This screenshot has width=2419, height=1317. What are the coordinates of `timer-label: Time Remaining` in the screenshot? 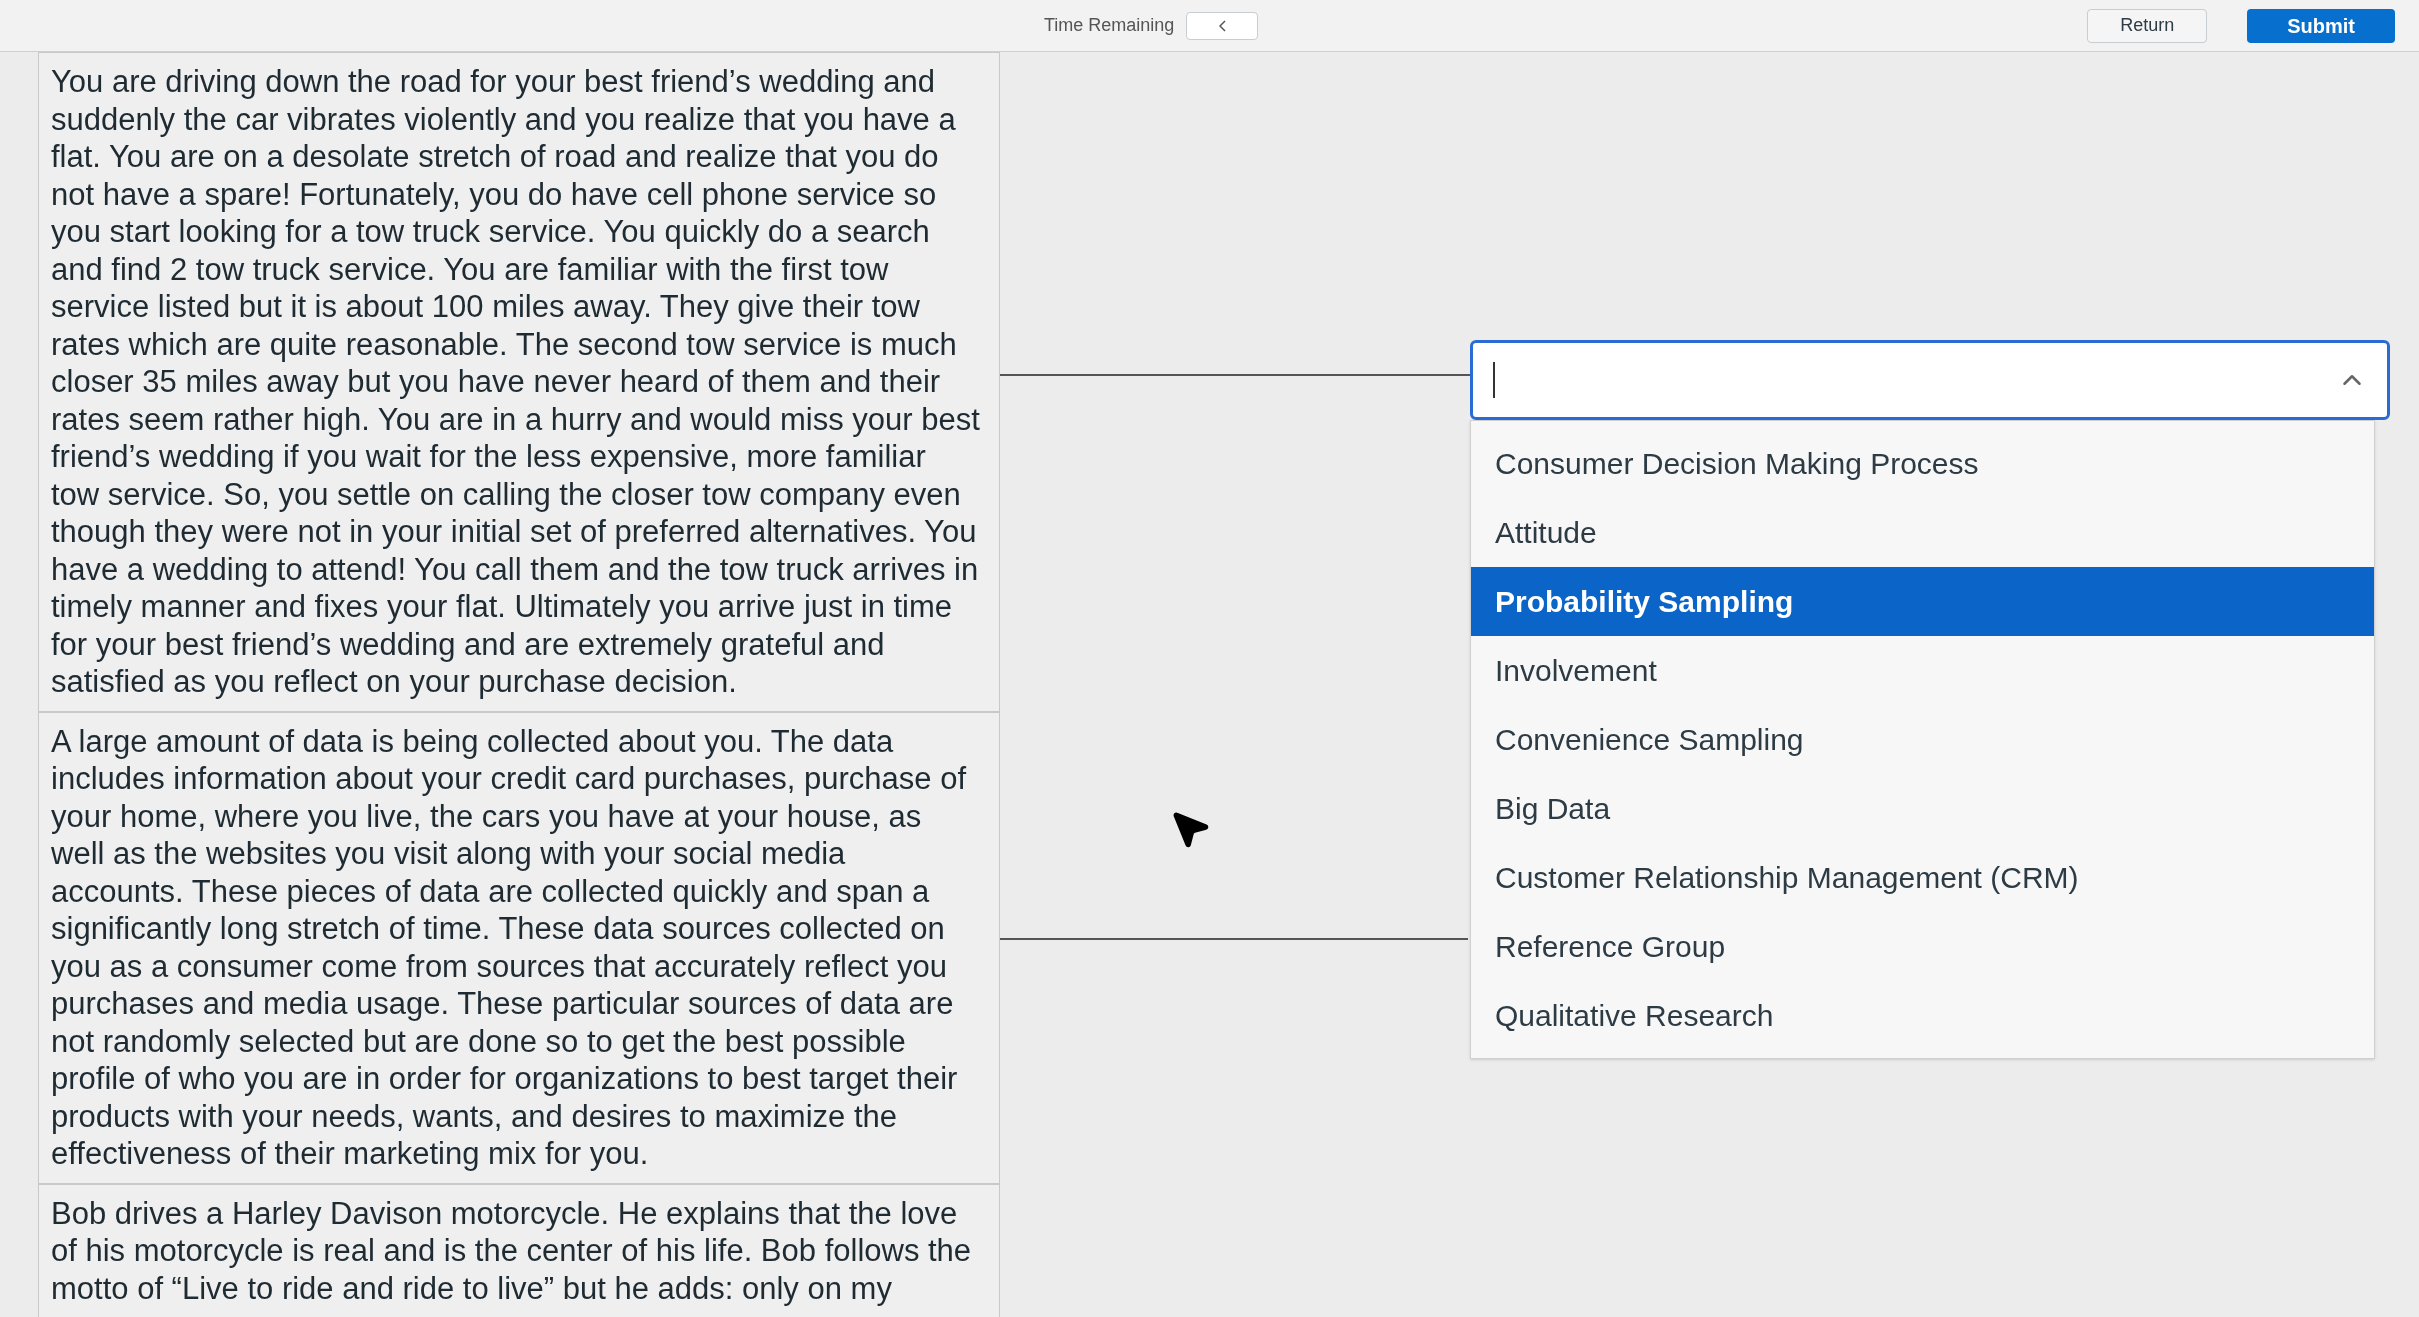 It's located at (1109, 25).